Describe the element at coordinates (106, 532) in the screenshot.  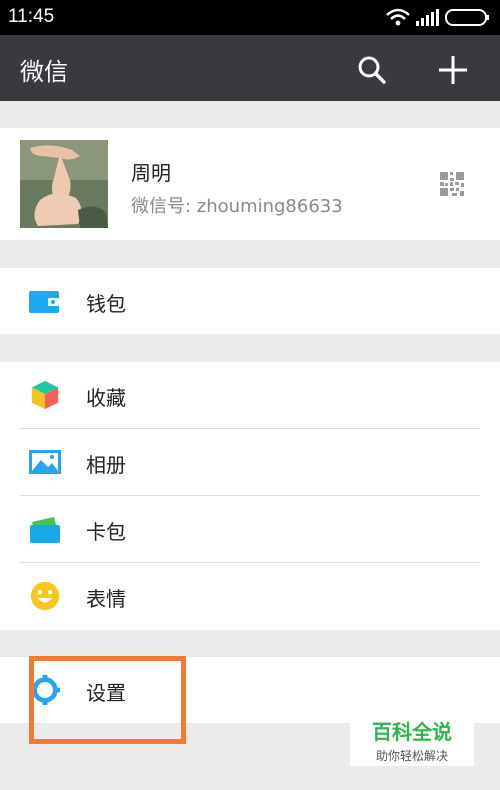
I see `menu-label-cards: 卡包` at that location.